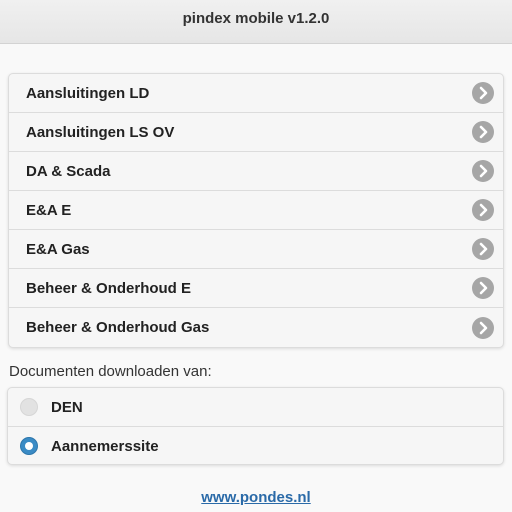 The width and height of the screenshot is (512, 512). Describe the element at coordinates (256, 93) in the screenshot. I see `menu-item-aansluitingen-ld: Aansluitingen LD` at that location.